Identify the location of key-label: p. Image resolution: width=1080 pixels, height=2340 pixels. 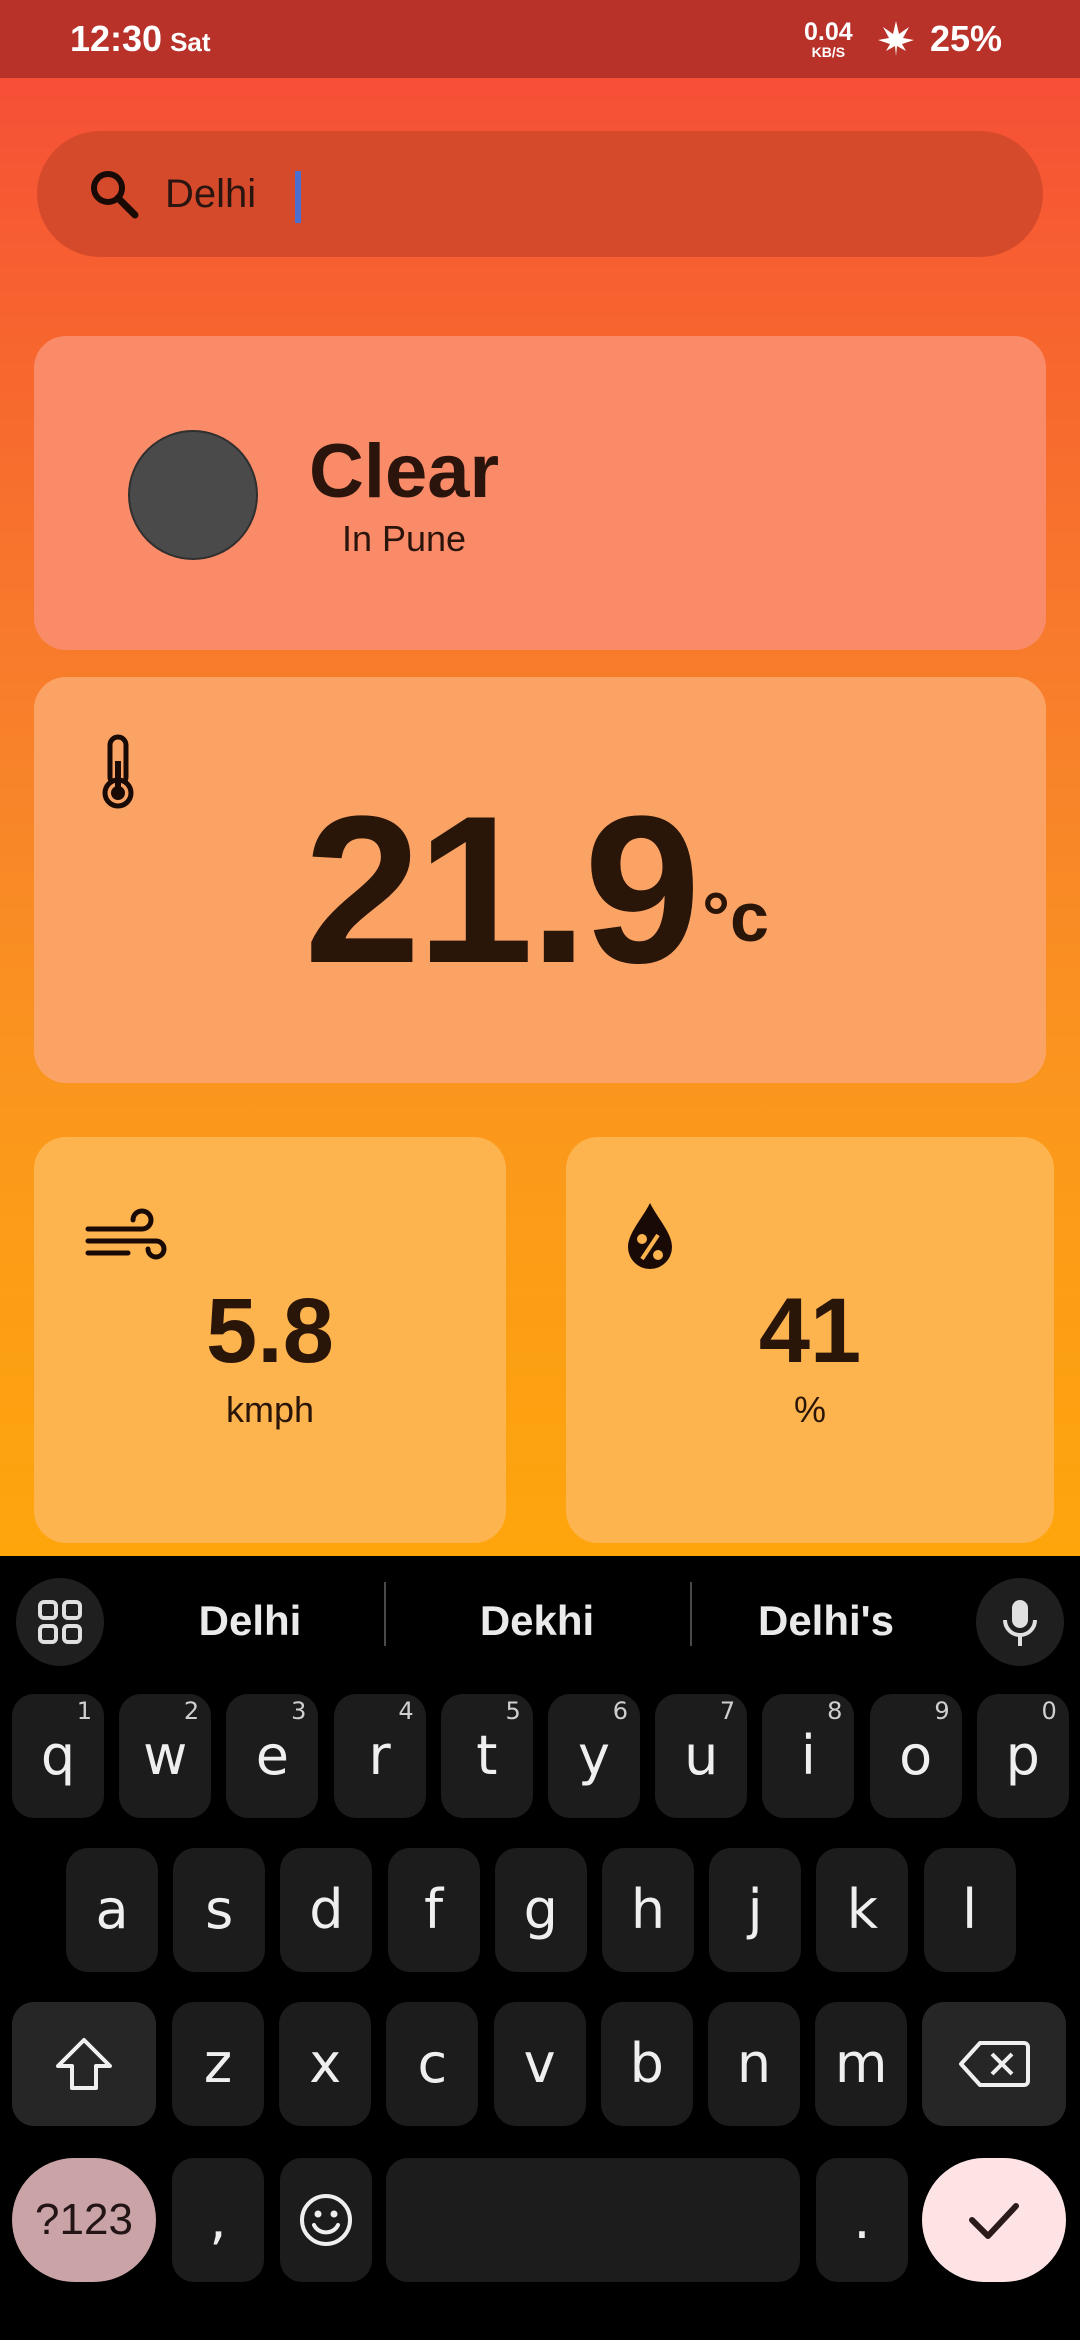
(1022, 1755).